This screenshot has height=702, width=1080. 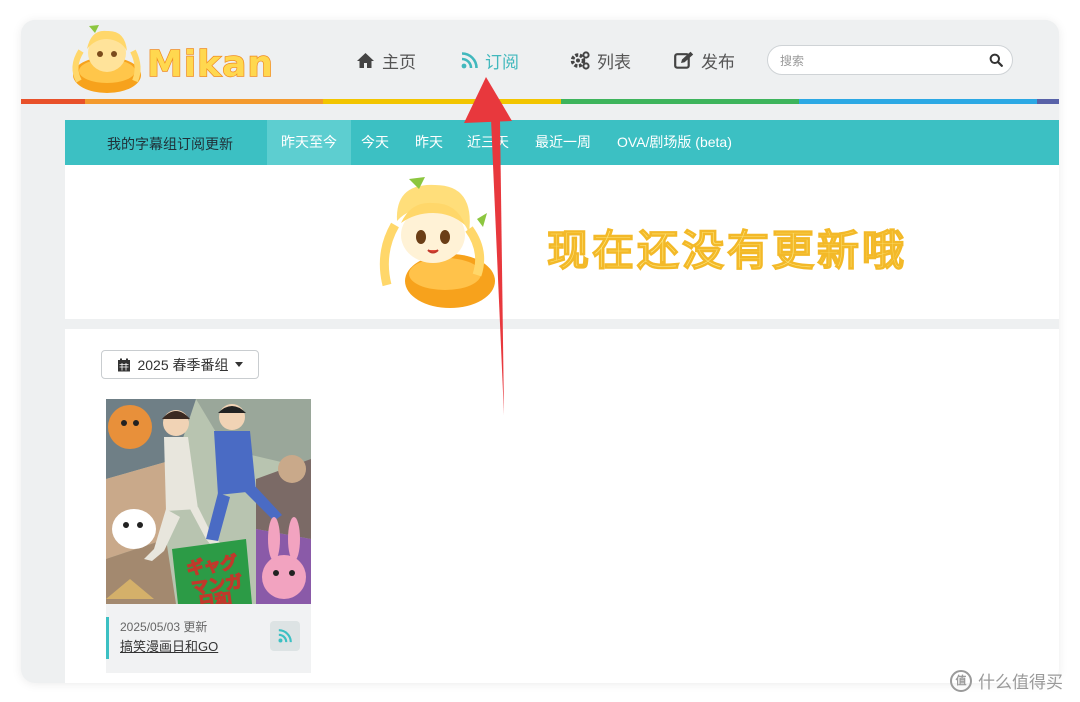 I want to click on nav-subscribe: 订阅, so click(x=490, y=60).